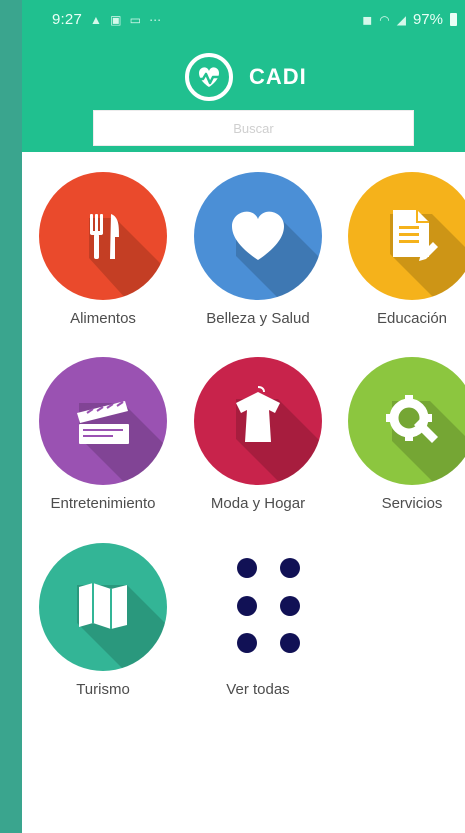 Image resolution: width=465 pixels, height=833 pixels. I want to click on category-turismo: Turismo, so click(103, 620).